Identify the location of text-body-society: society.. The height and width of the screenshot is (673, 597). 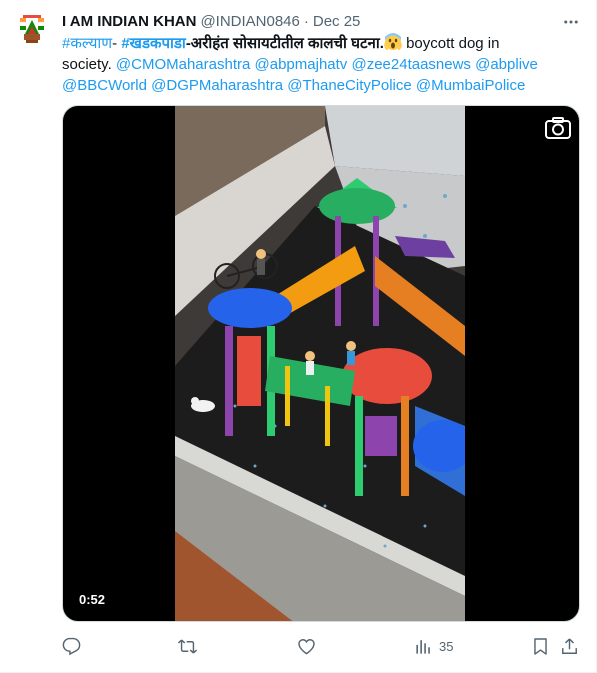
(89, 64).